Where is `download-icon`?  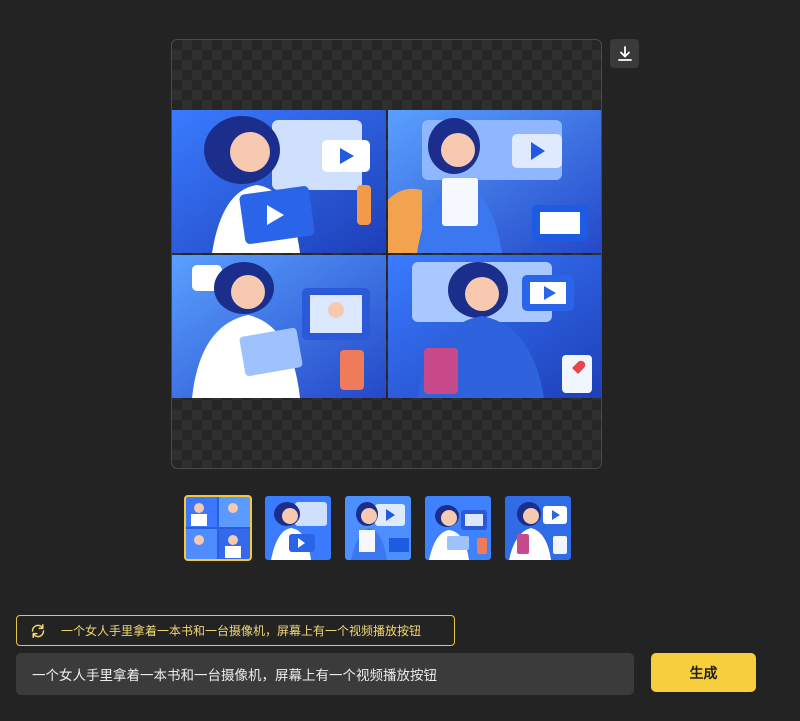
download-icon is located at coordinates (624, 53).